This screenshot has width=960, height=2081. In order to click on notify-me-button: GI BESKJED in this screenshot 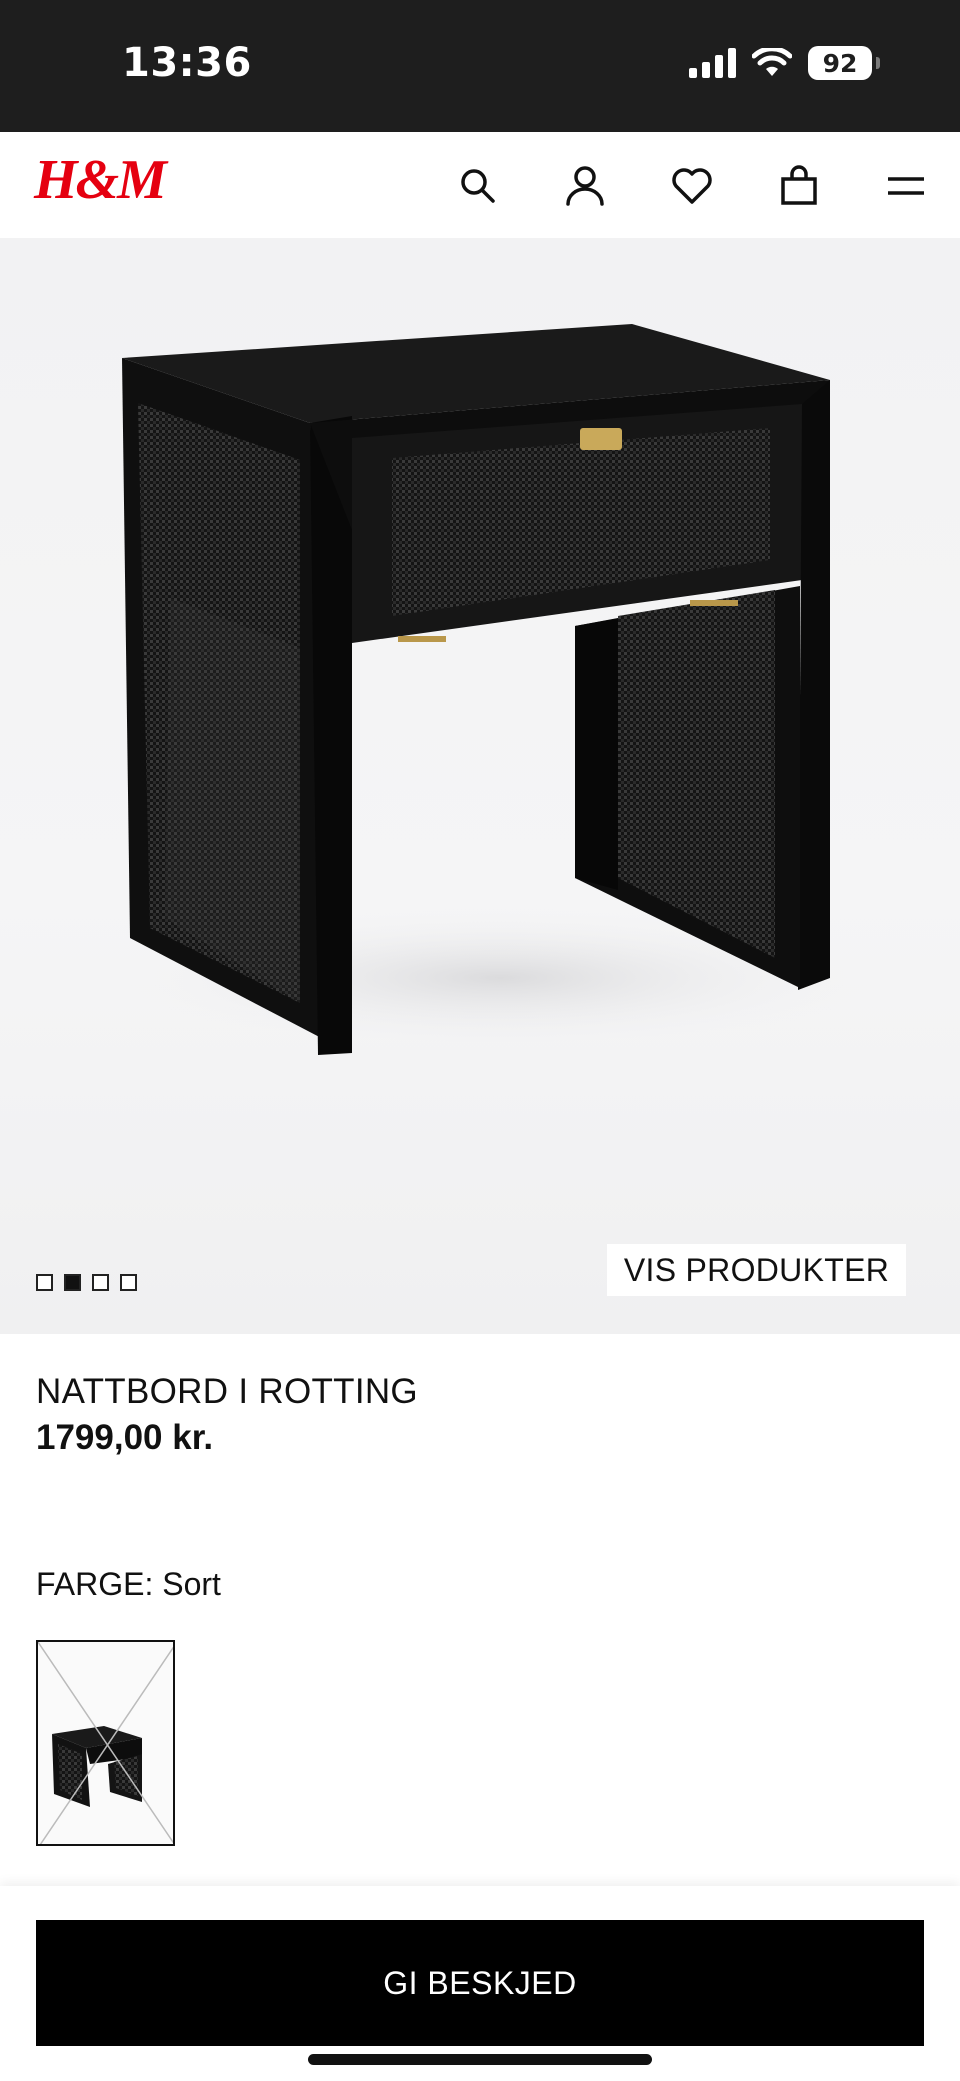, I will do `click(480, 1983)`.